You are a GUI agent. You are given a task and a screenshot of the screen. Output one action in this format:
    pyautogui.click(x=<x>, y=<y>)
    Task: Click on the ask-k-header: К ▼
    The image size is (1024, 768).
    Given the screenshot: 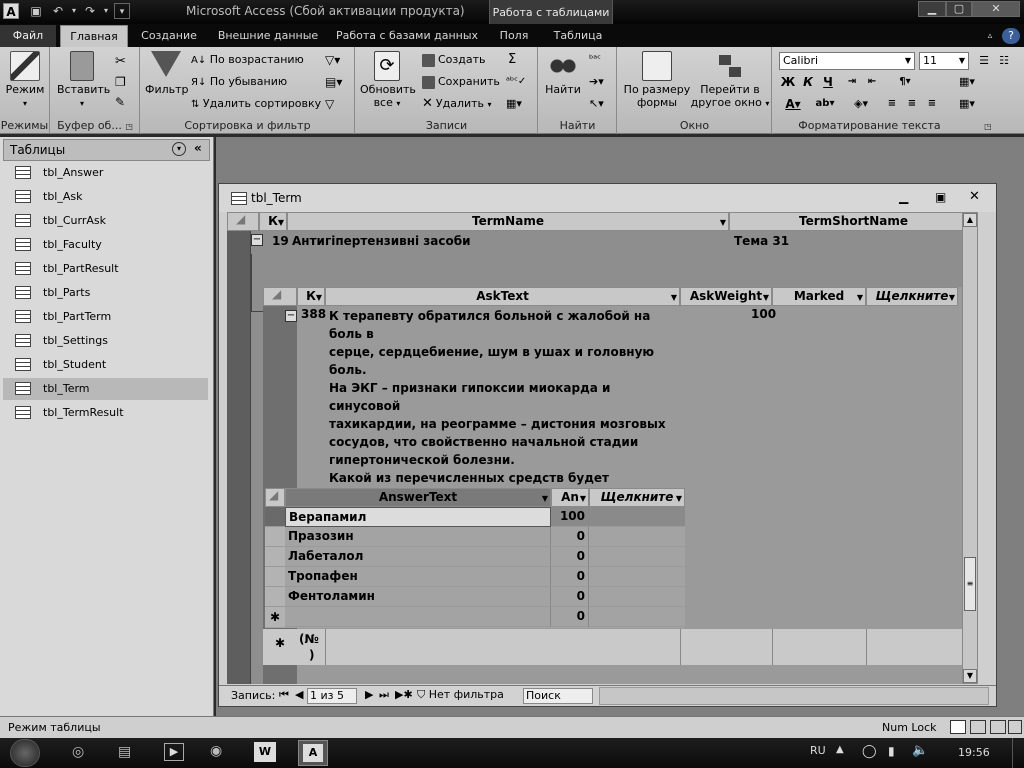 What is the action you would take?
    pyautogui.click(x=311, y=296)
    